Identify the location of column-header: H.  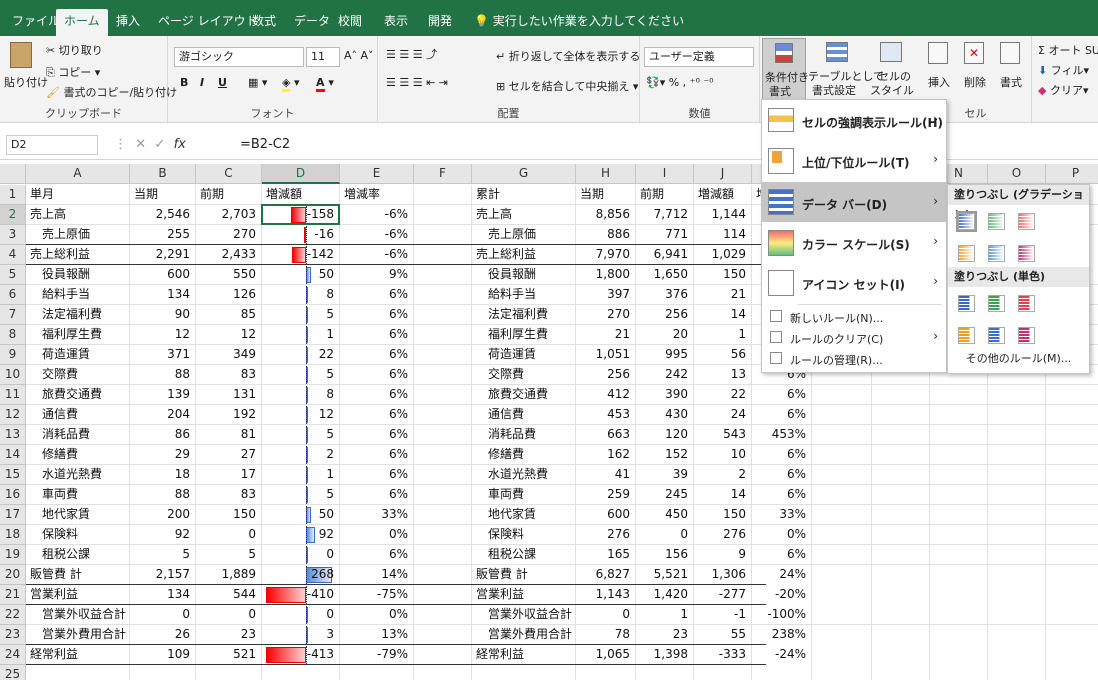
(606, 174).